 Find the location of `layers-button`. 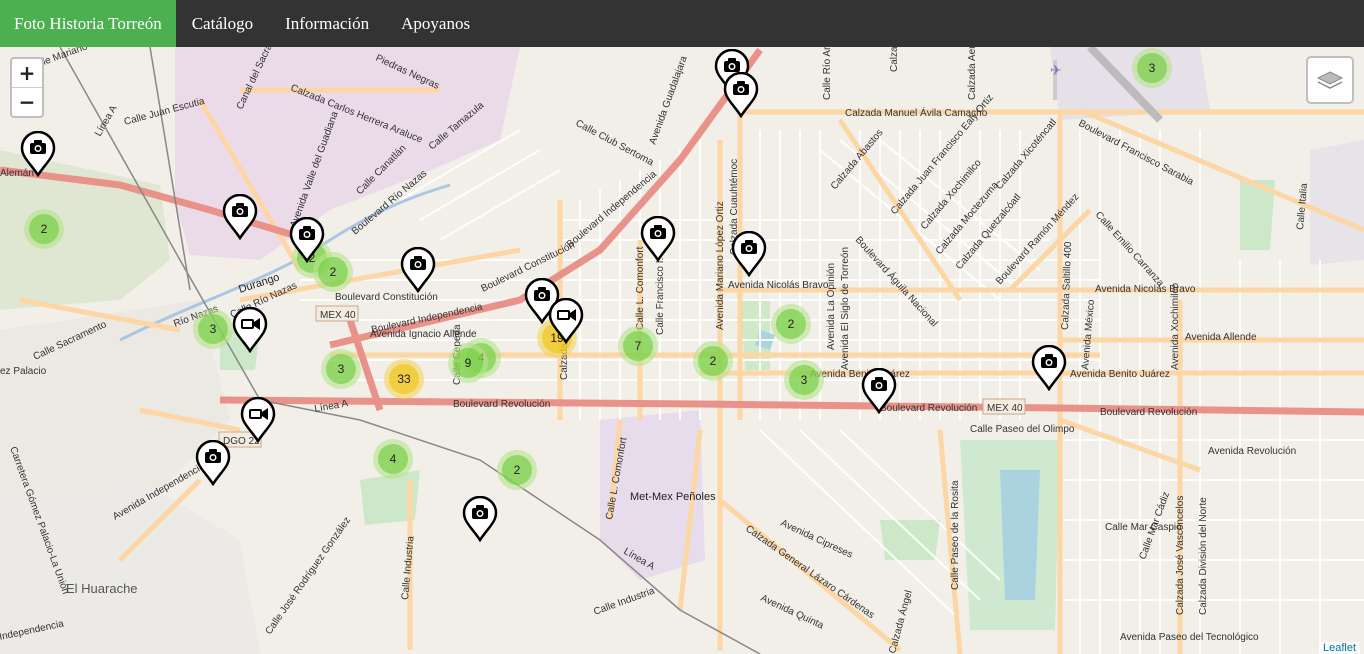

layers-button is located at coordinates (1330, 80).